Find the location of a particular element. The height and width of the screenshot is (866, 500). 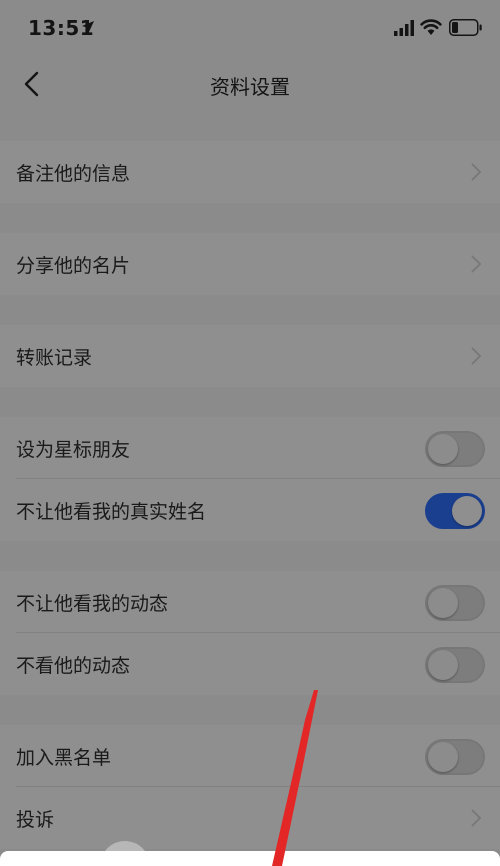

hide-my-moments-row: 不让他看我的动态 is located at coordinates (250, 602).